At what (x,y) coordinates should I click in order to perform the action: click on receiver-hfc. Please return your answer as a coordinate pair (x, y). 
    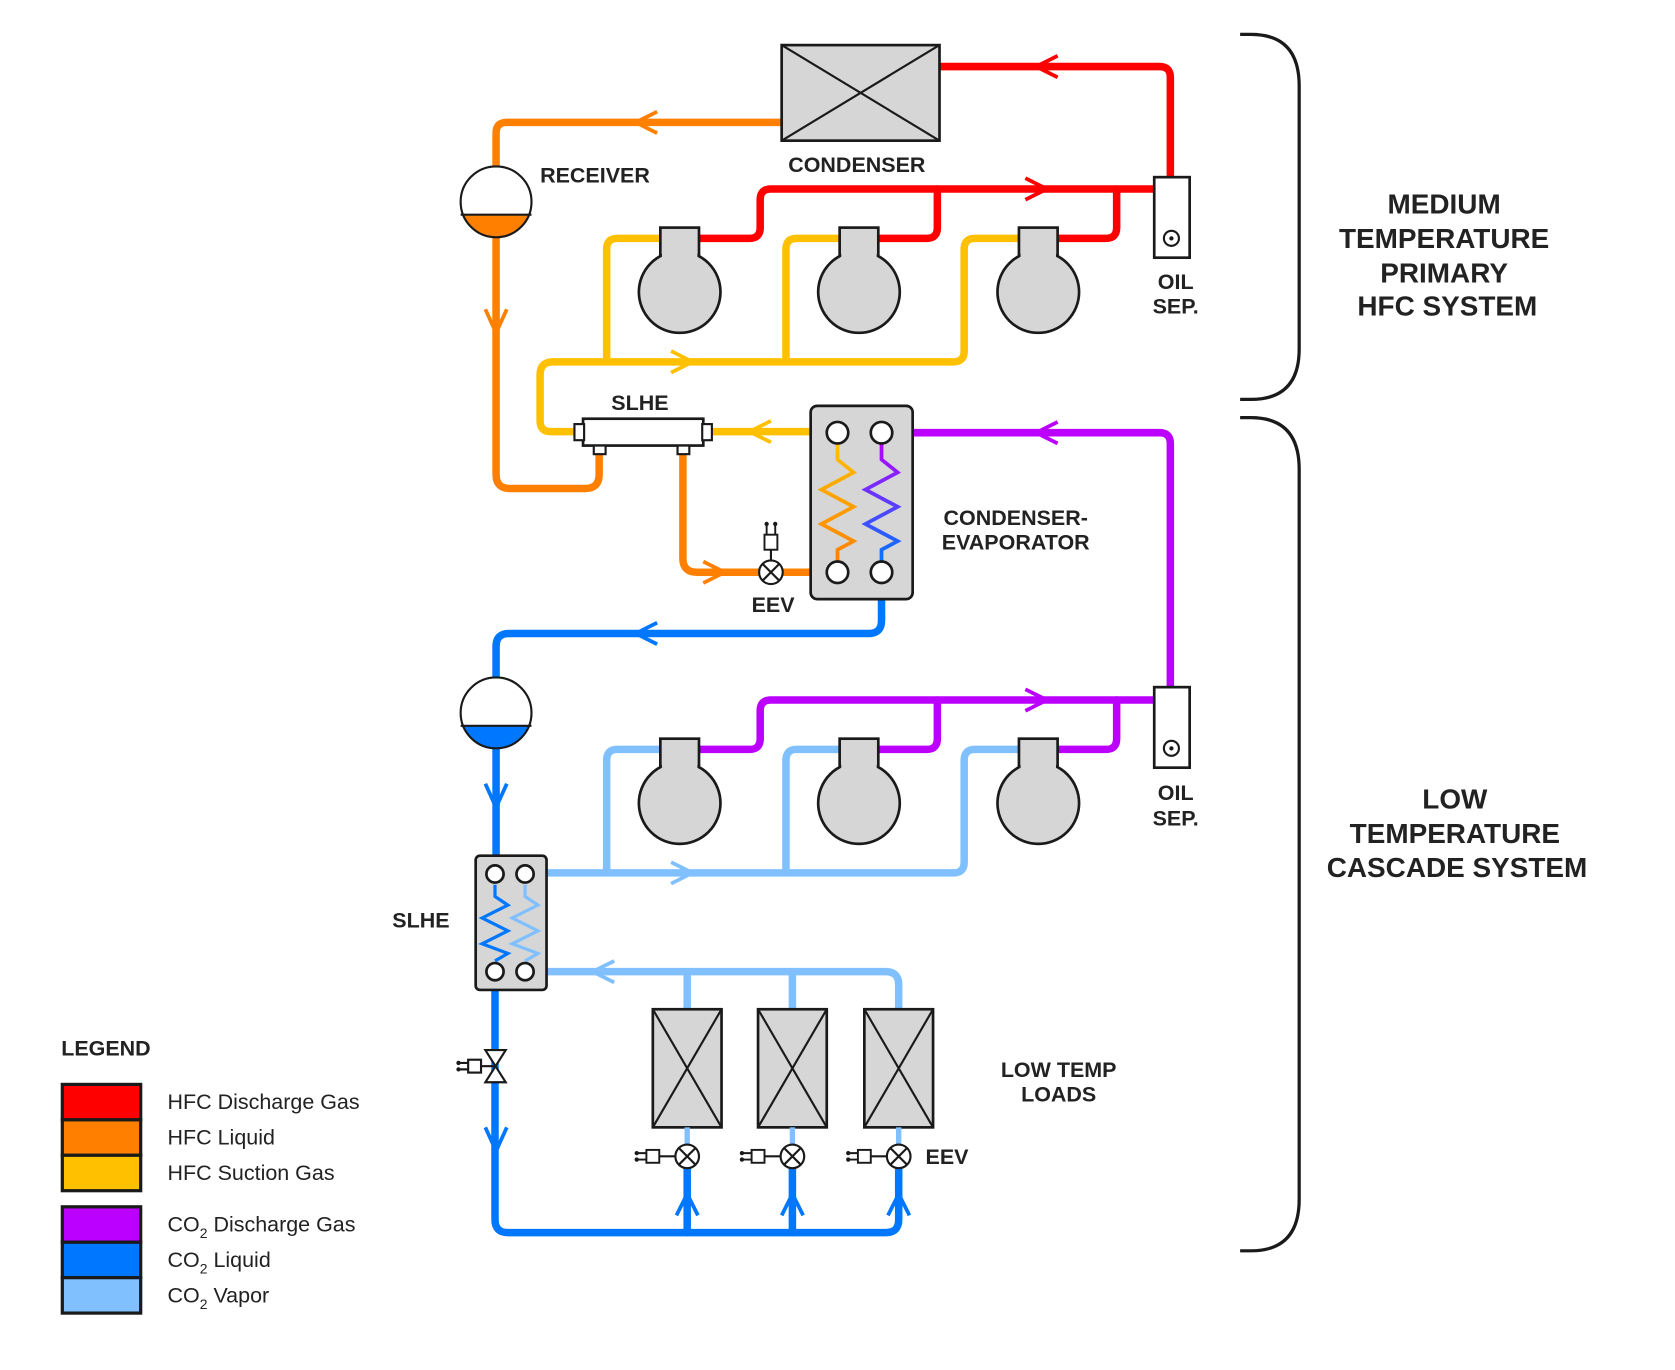
    Looking at the image, I should click on (496, 202).